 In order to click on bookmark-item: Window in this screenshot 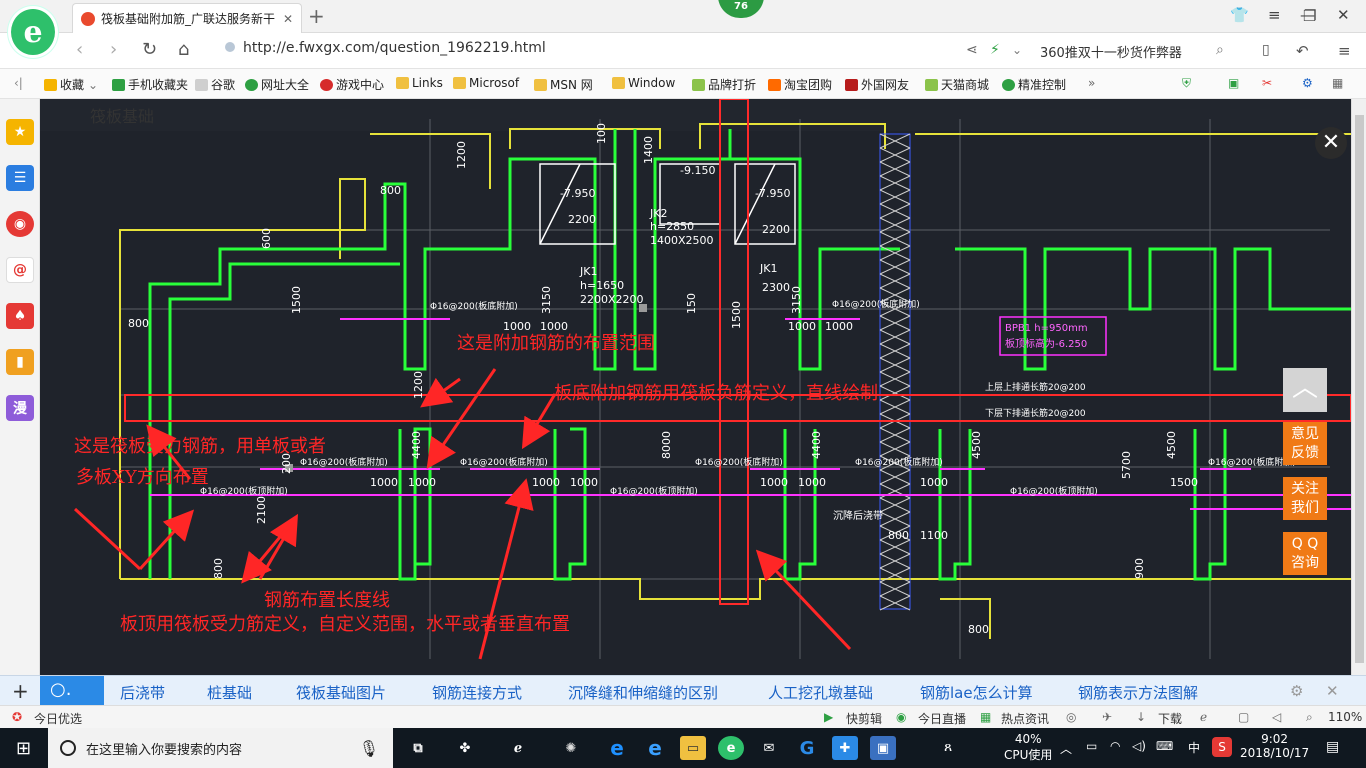, I will do `click(643, 83)`.